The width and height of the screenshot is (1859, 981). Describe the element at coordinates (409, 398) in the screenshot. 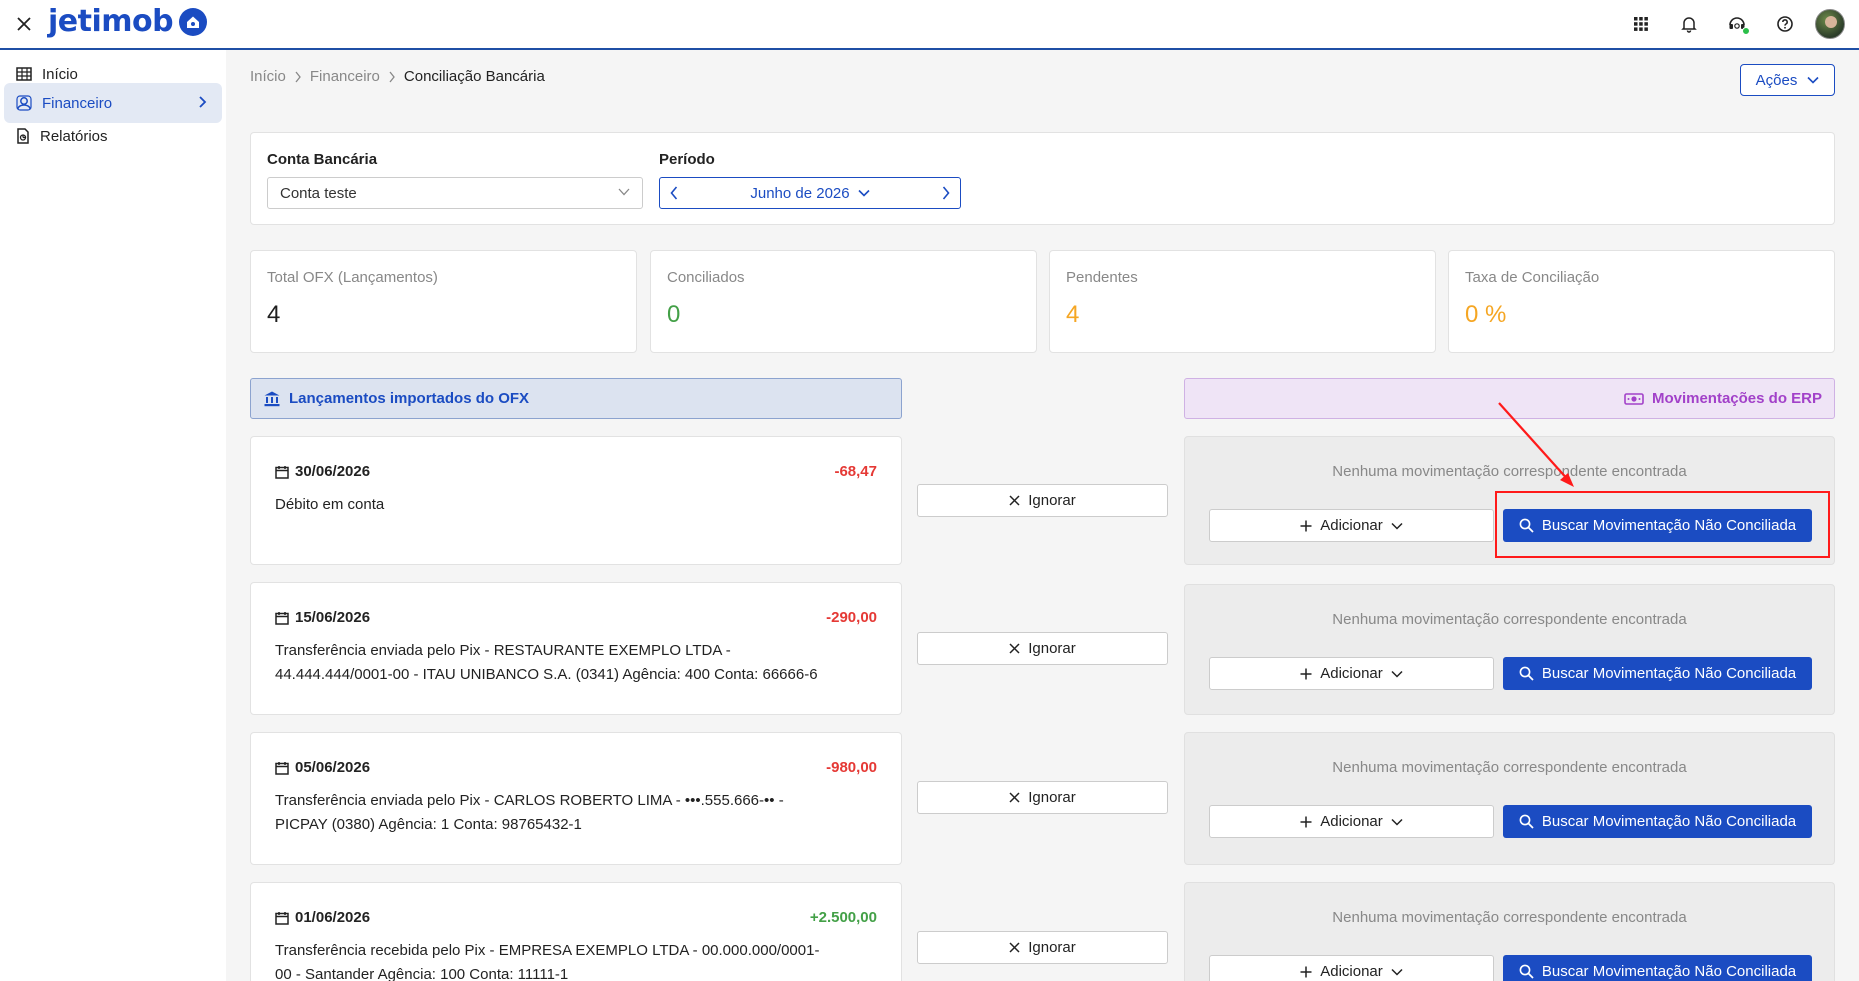

I see `ofx-panel-title: Lançamentos importados do OFX` at that location.